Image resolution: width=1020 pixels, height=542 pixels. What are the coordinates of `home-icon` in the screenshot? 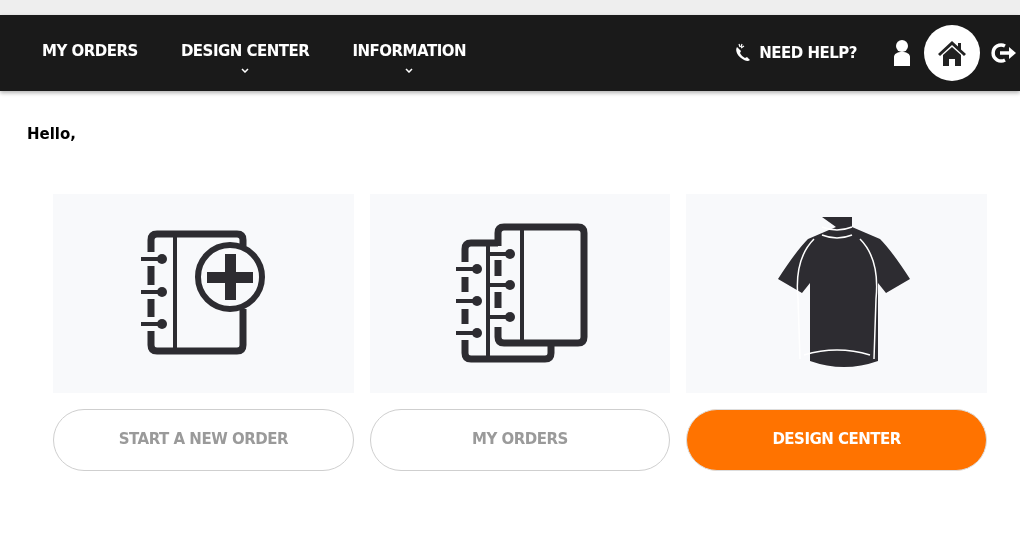 It's located at (952, 53).